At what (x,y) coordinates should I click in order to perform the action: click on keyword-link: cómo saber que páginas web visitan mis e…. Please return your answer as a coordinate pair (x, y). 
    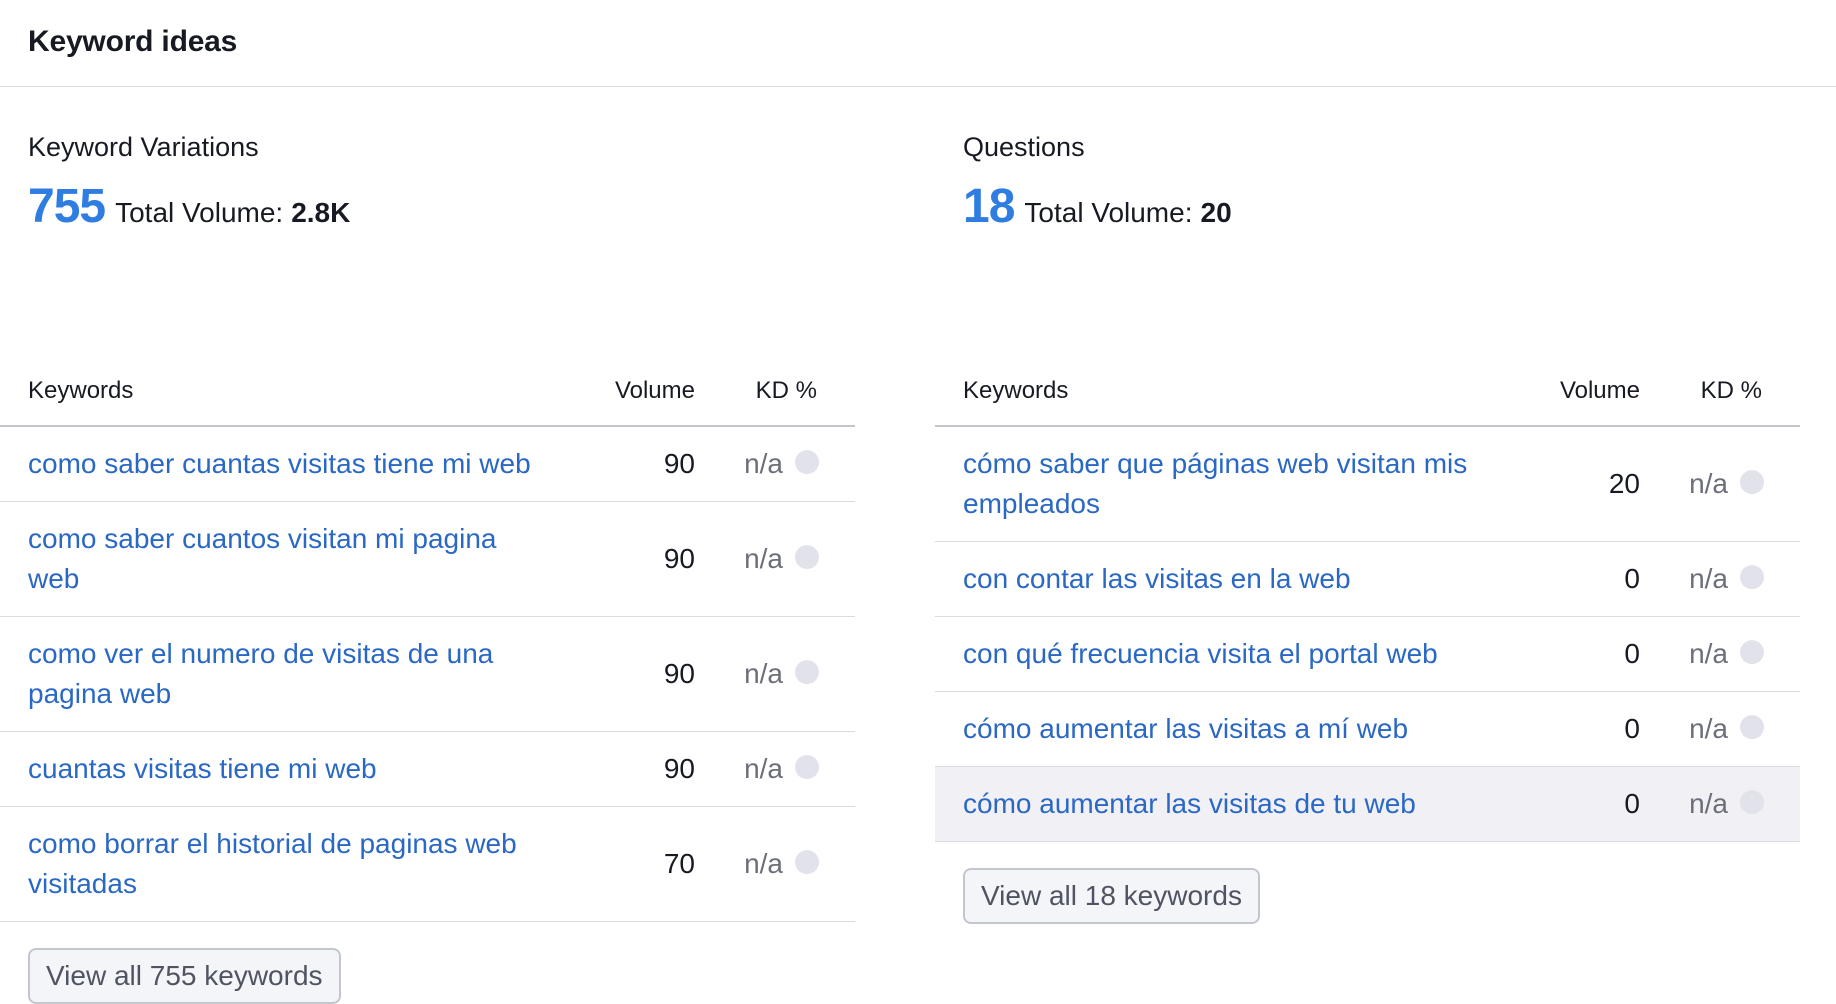
    Looking at the image, I should click on (1229, 484).